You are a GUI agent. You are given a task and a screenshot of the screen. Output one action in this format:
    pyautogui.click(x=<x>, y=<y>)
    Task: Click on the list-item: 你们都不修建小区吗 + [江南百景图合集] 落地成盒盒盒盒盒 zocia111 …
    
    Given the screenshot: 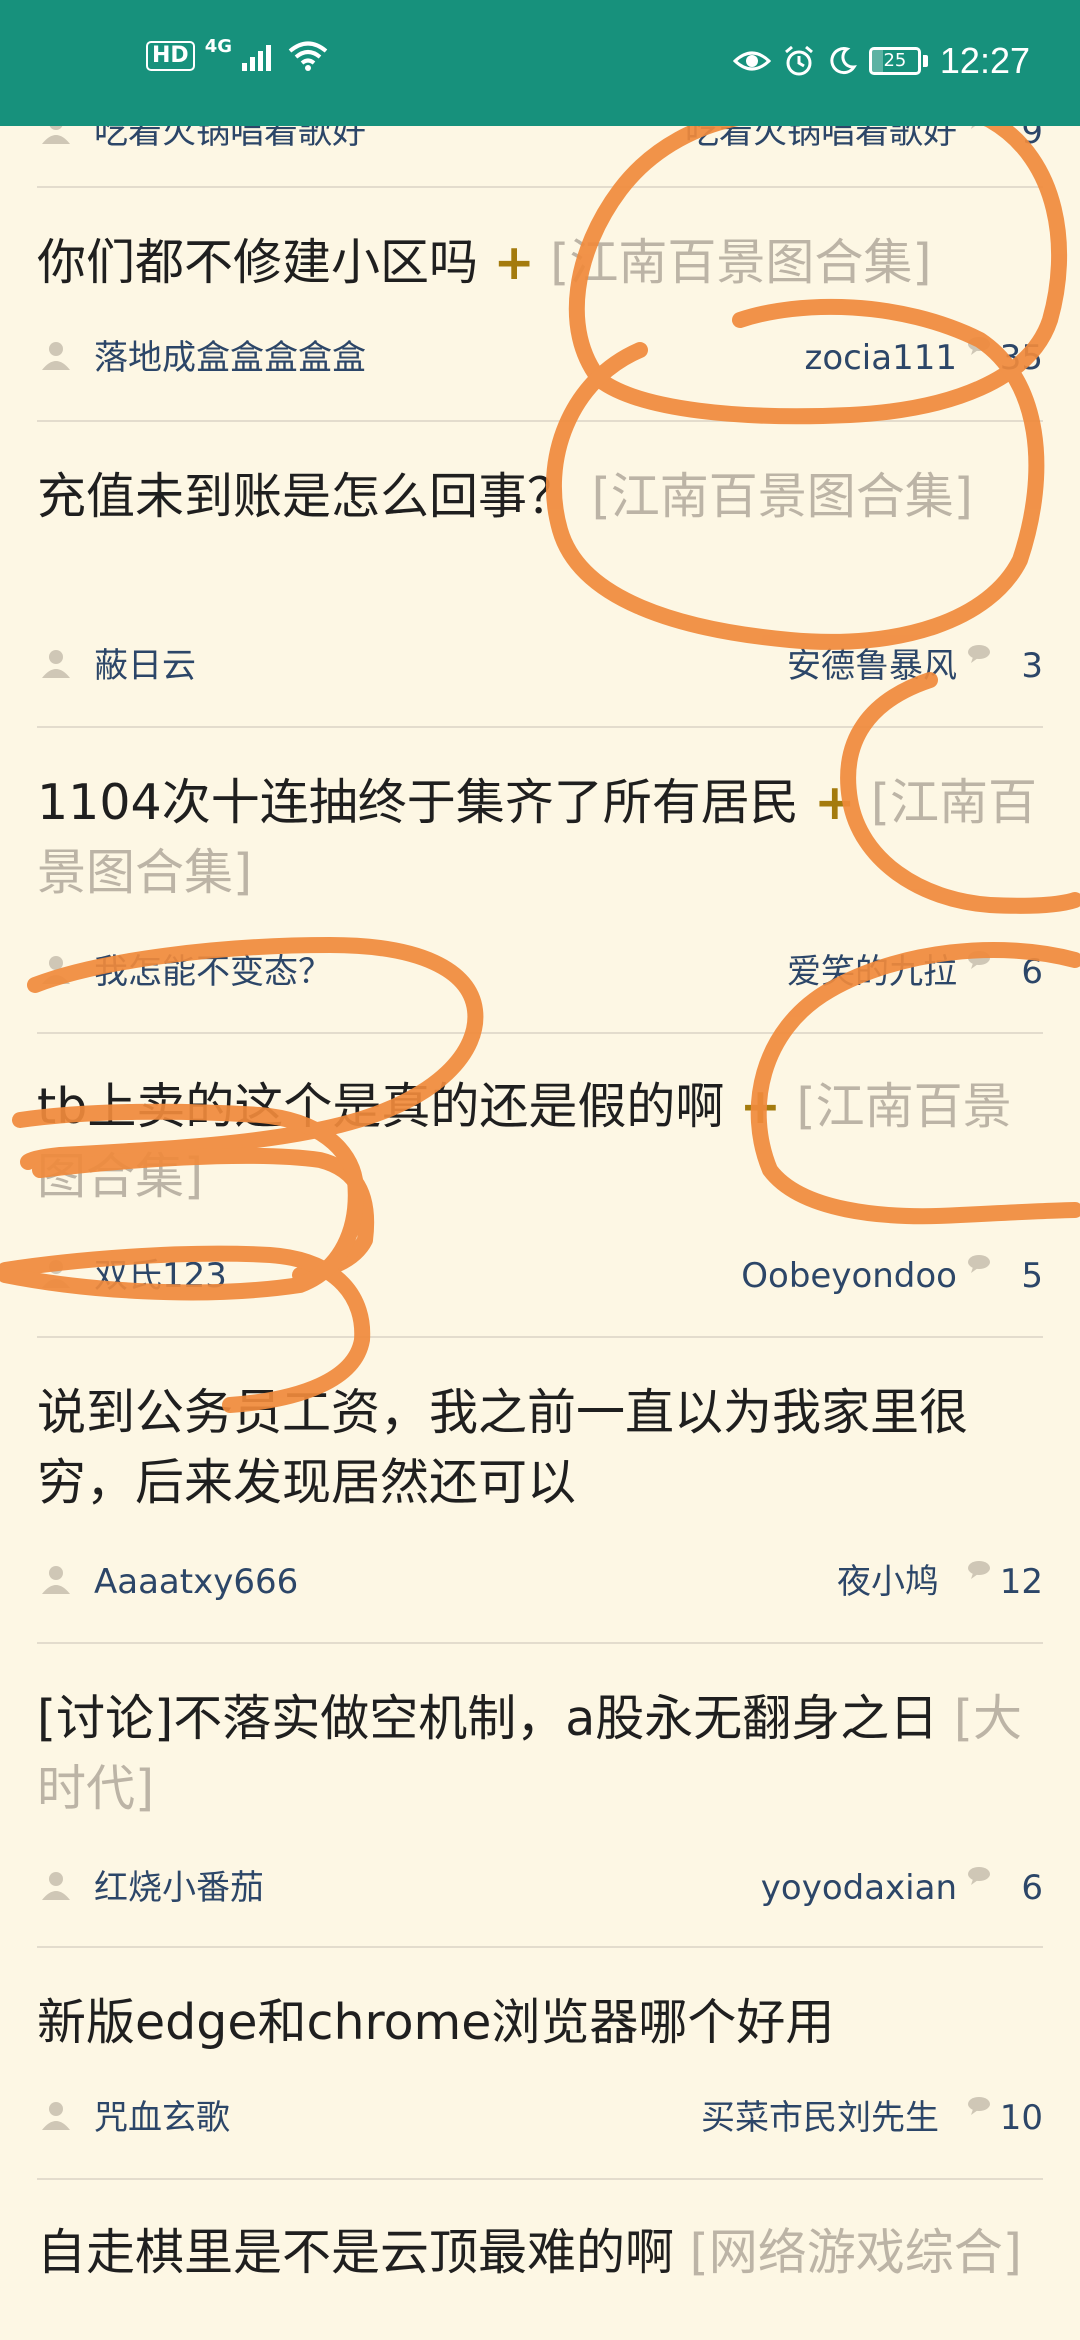 What is the action you would take?
    pyautogui.click(x=540, y=323)
    